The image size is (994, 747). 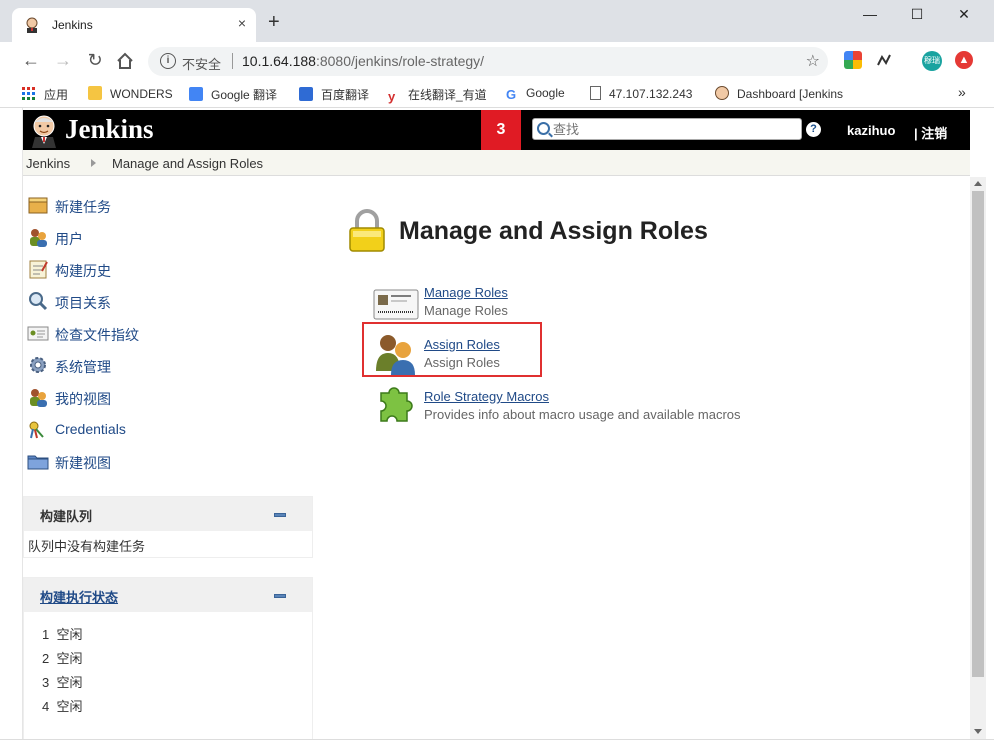 What do you see at coordinates (497, 743) in the screenshot?
I see `window-bottom-edge` at bounding box center [497, 743].